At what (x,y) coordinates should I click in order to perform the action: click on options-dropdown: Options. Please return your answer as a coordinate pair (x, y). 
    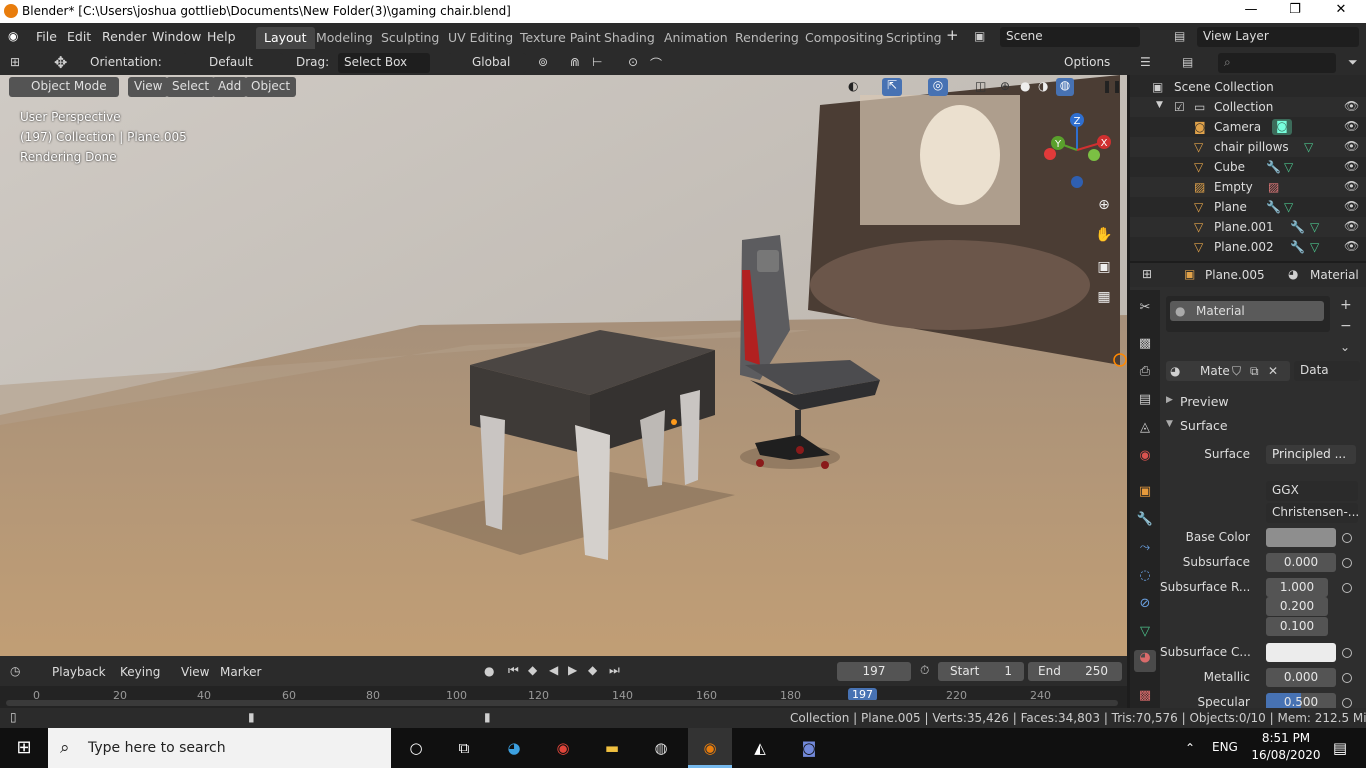
    Looking at the image, I should click on (1090, 63).